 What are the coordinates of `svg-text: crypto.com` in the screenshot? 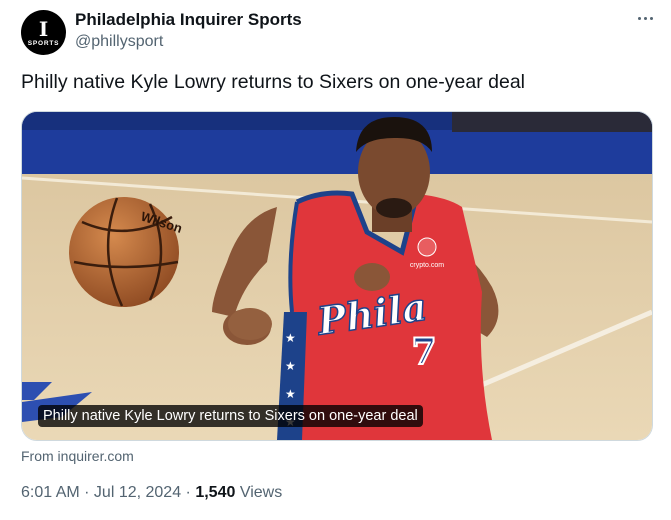 It's located at (427, 265).